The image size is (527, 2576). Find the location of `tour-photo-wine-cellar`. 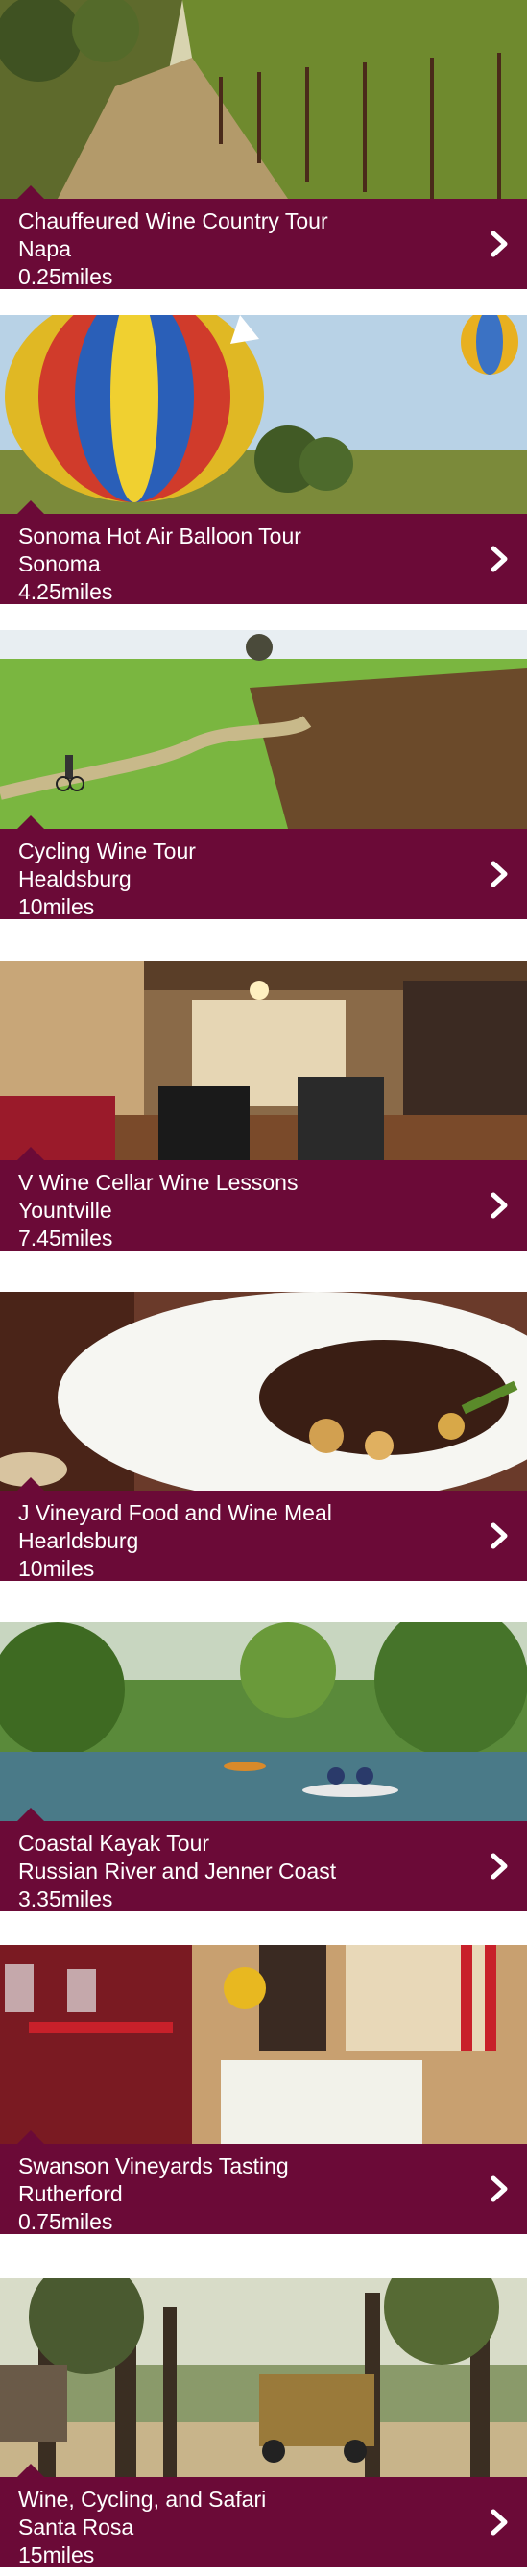

tour-photo-wine-cellar is located at coordinates (263, 1060).